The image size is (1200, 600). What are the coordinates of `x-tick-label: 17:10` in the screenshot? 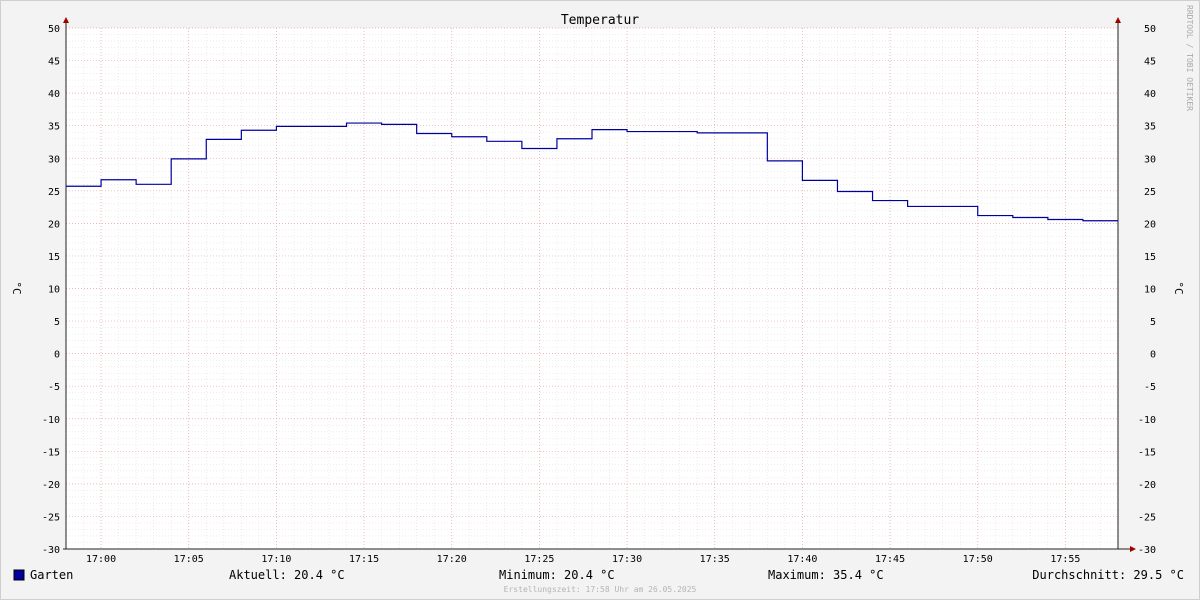 It's located at (276, 559).